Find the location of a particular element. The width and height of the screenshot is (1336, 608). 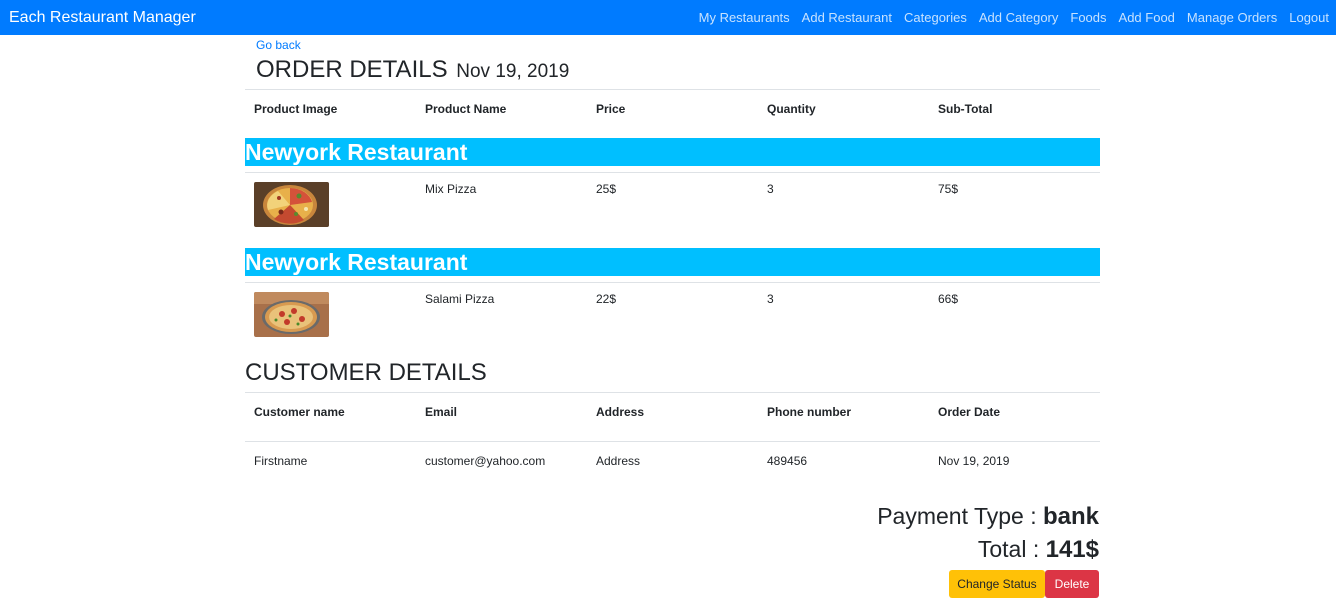

product-subtotal: 66$ is located at coordinates (948, 299).